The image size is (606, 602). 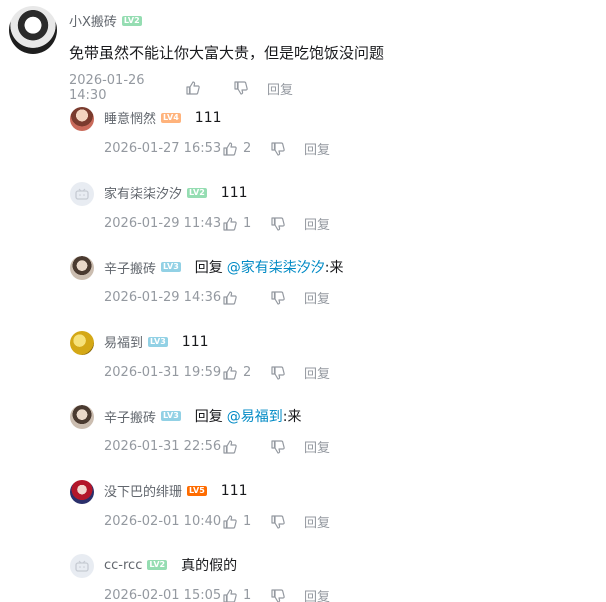 I want to click on mention-link: @家有柒柒汐汐, so click(x=276, y=267).